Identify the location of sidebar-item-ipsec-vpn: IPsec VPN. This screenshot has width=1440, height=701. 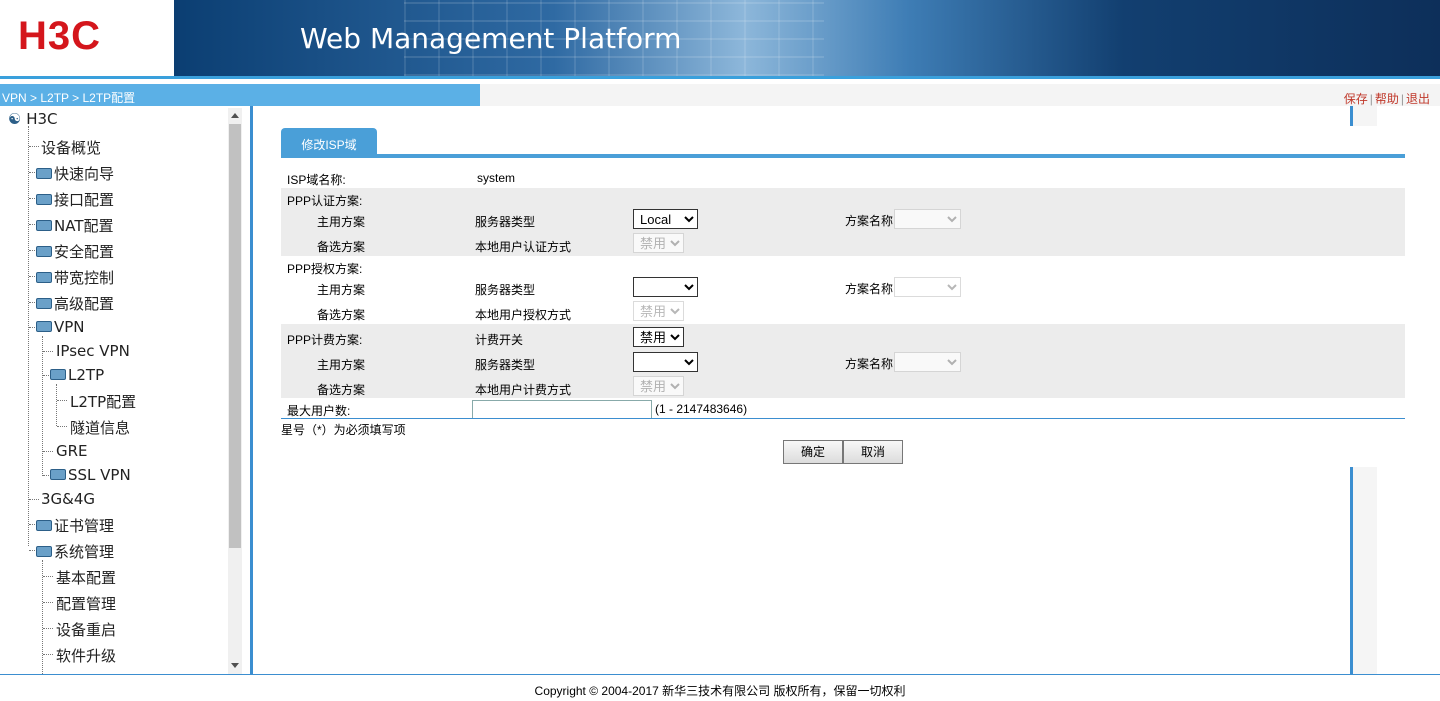
(93, 351).